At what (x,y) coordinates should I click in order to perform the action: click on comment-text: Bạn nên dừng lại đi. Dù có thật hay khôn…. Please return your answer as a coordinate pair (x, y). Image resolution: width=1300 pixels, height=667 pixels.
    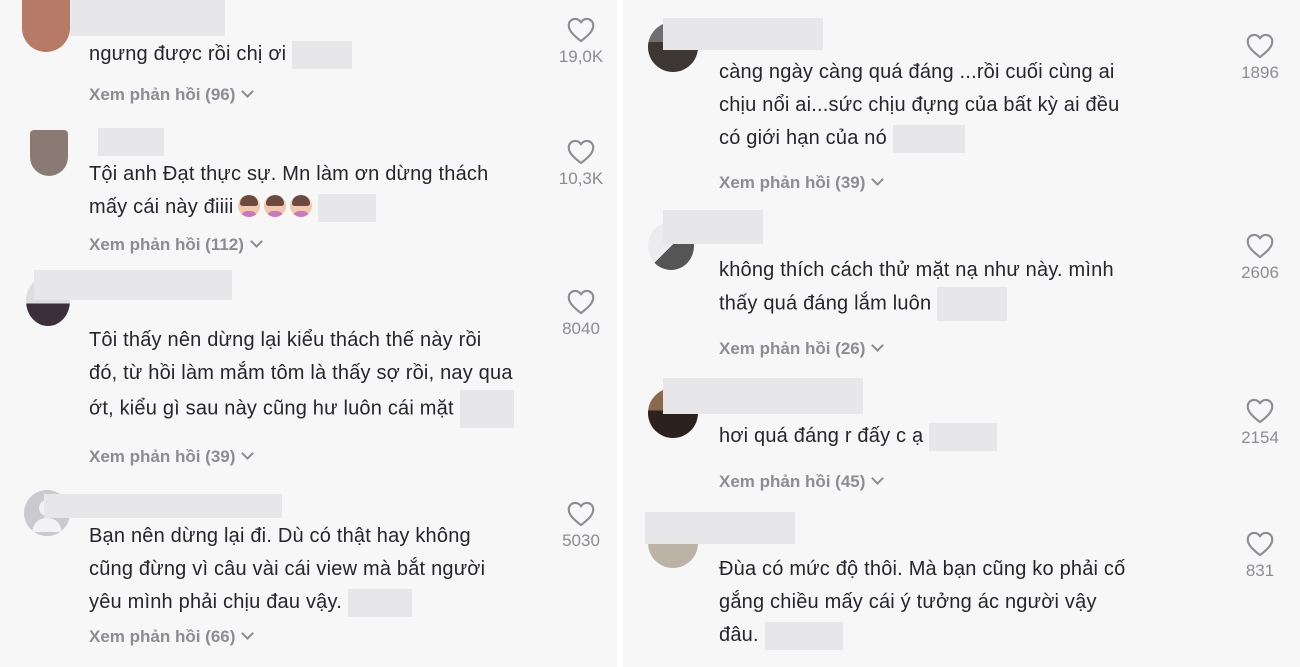
    Looking at the image, I should click on (287, 569).